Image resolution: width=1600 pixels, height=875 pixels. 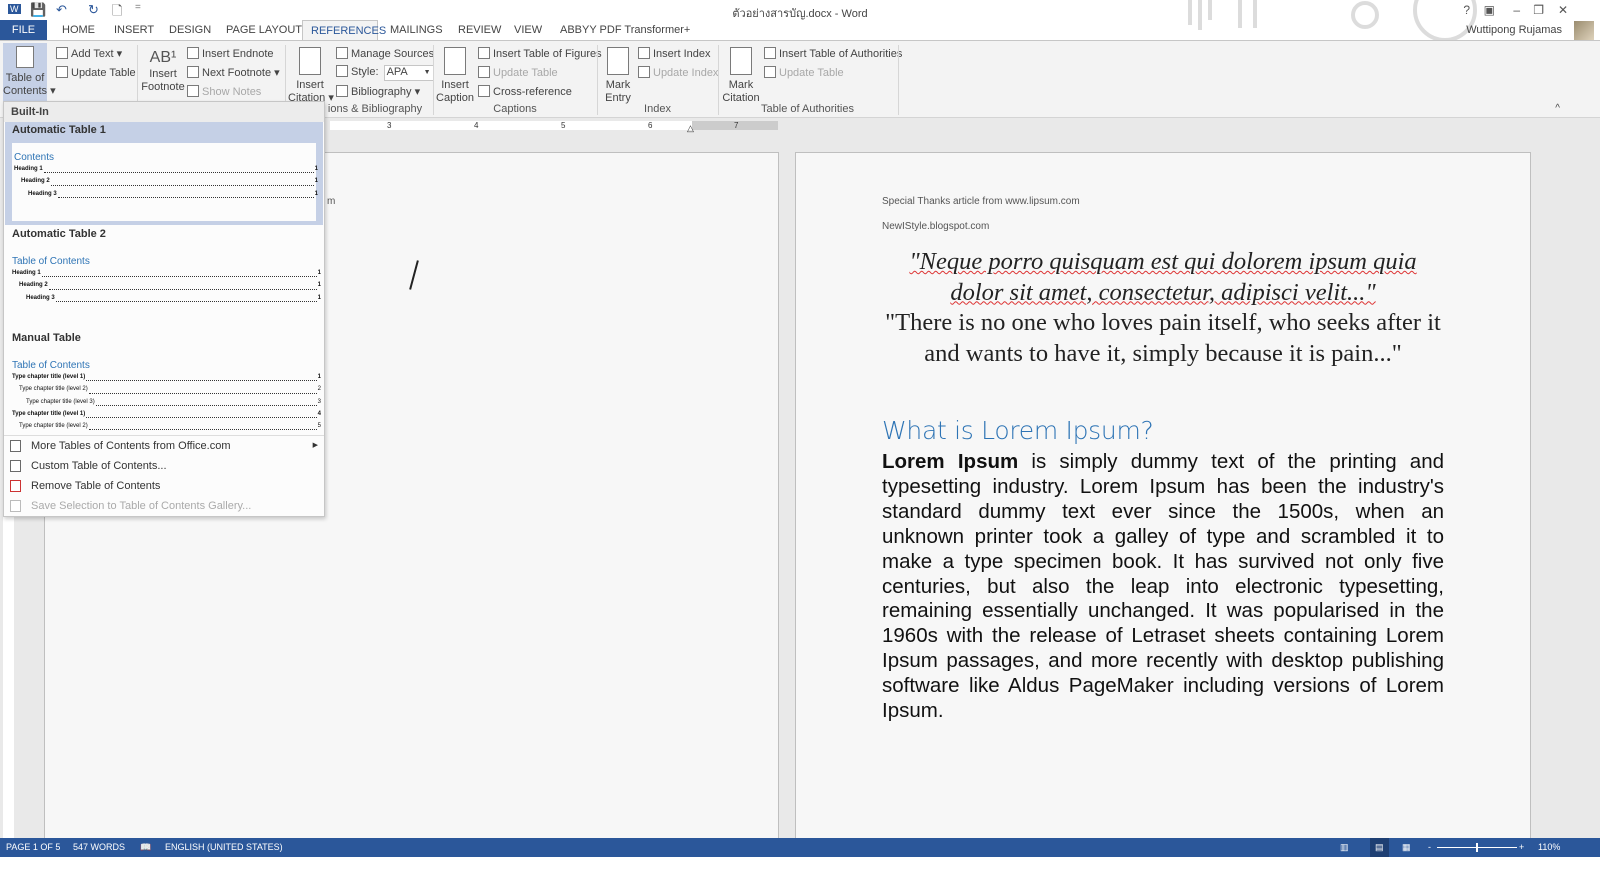 I want to click on style-label: Style:, so click(x=365, y=72).